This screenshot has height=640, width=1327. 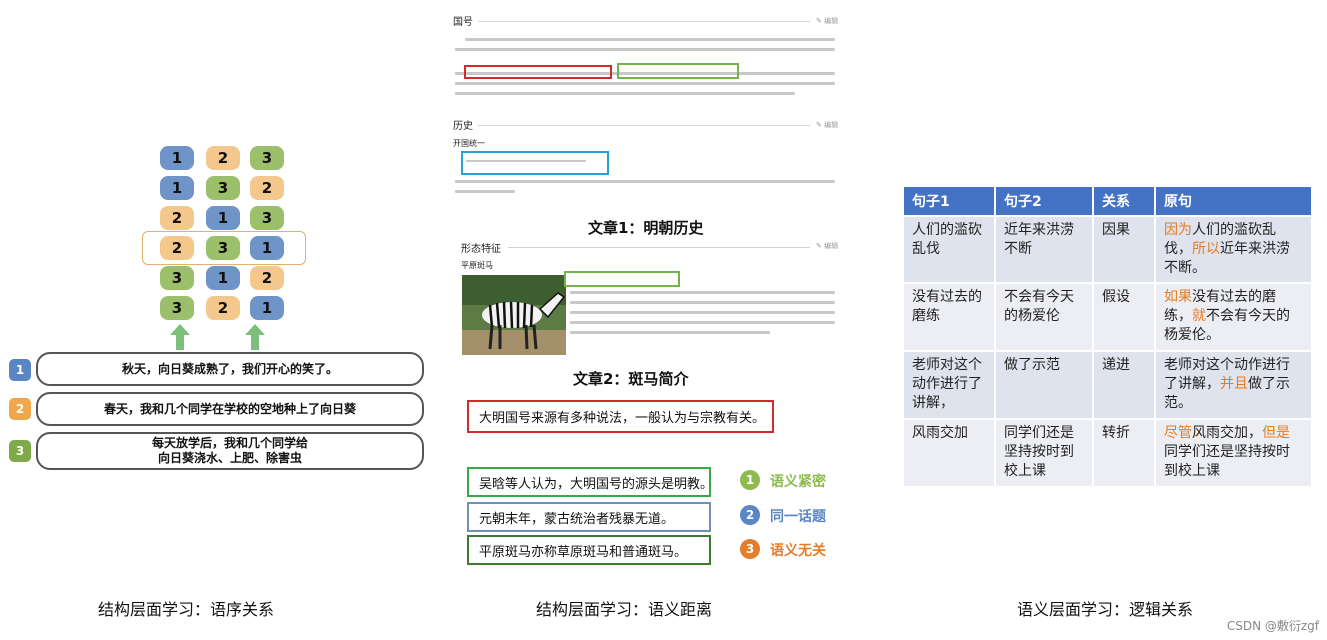 What do you see at coordinates (1233, 201) in the screenshot?
I see `column-header: 原句` at bounding box center [1233, 201].